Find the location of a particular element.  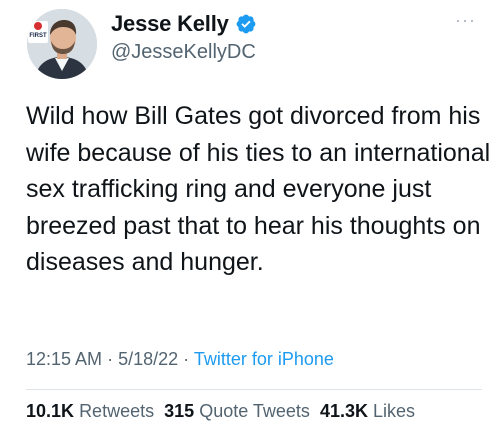

likes-stat: 41.3K Likes is located at coordinates (367, 411).